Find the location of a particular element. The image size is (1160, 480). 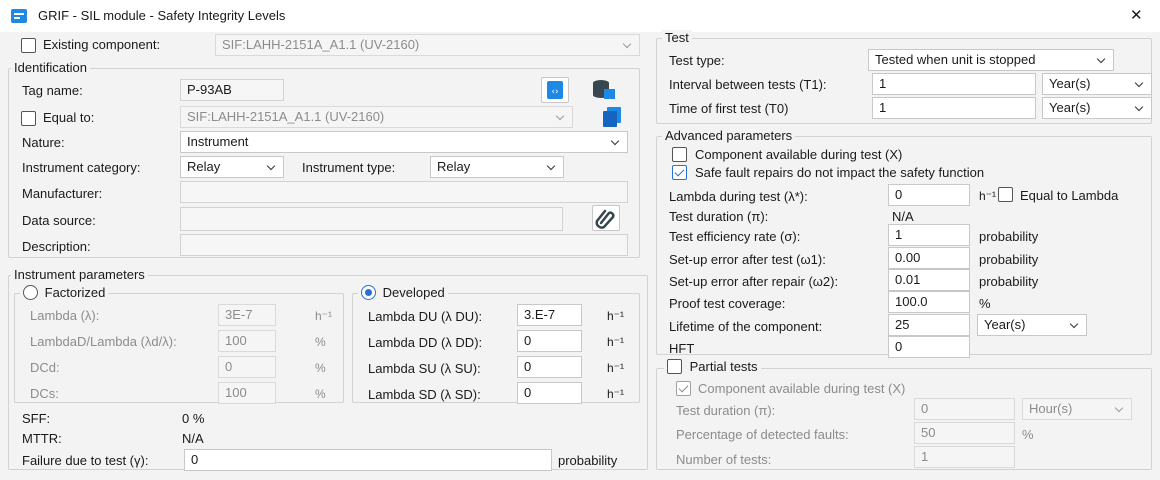

instrument-category-label: Instrument category: is located at coordinates (81, 167).